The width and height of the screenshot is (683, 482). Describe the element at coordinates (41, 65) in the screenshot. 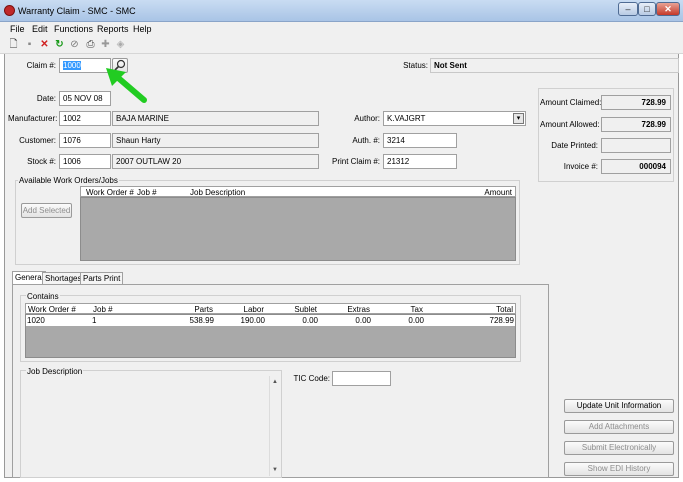

I see `claim-label: Claim #:` at that location.